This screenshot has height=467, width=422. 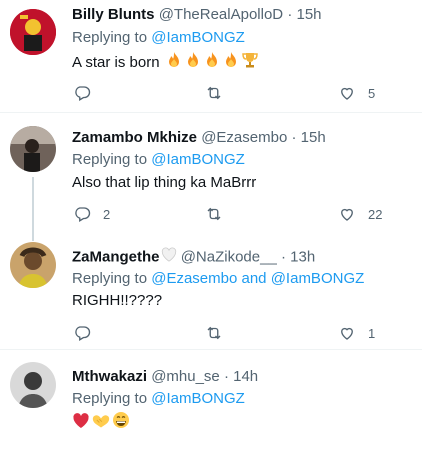 What do you see at coordinates (244, 137) in the screenshot?
I see `handle: @Ezasembo` at bounding box center [244, 137].